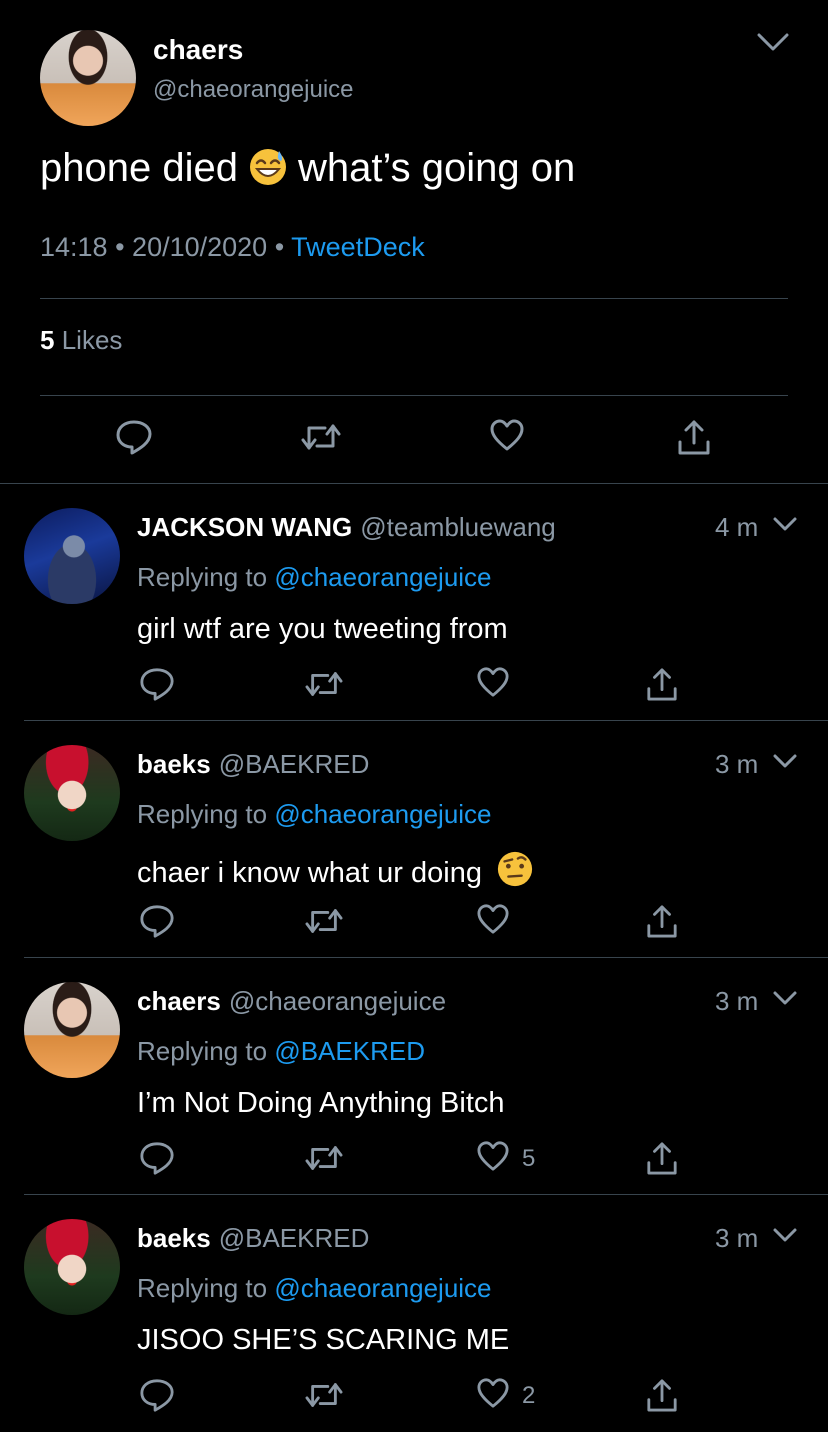 Image resolution: width=828 pixels, height=1432 pixels. What do you see at coordinates (358, 247) in the screenshot?
I see `tweet-source-link: TweetDeck` at bounding box center [358, 247].